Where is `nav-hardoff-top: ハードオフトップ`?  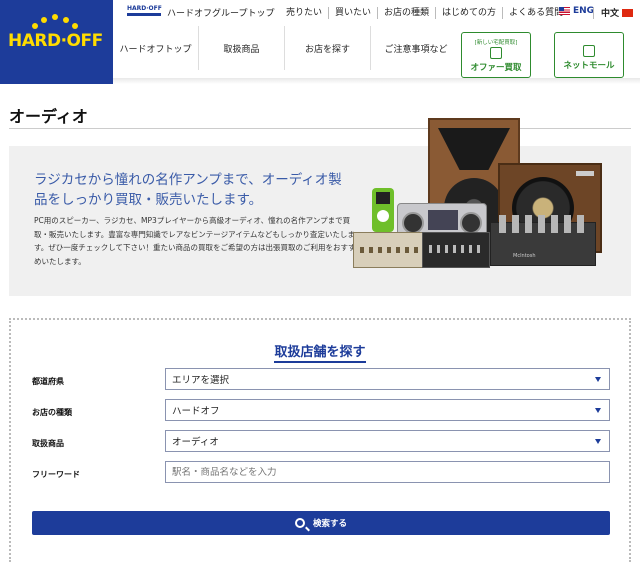
nav-hardoff-top: ハードオフトップ is located at coordinates (156, 48).